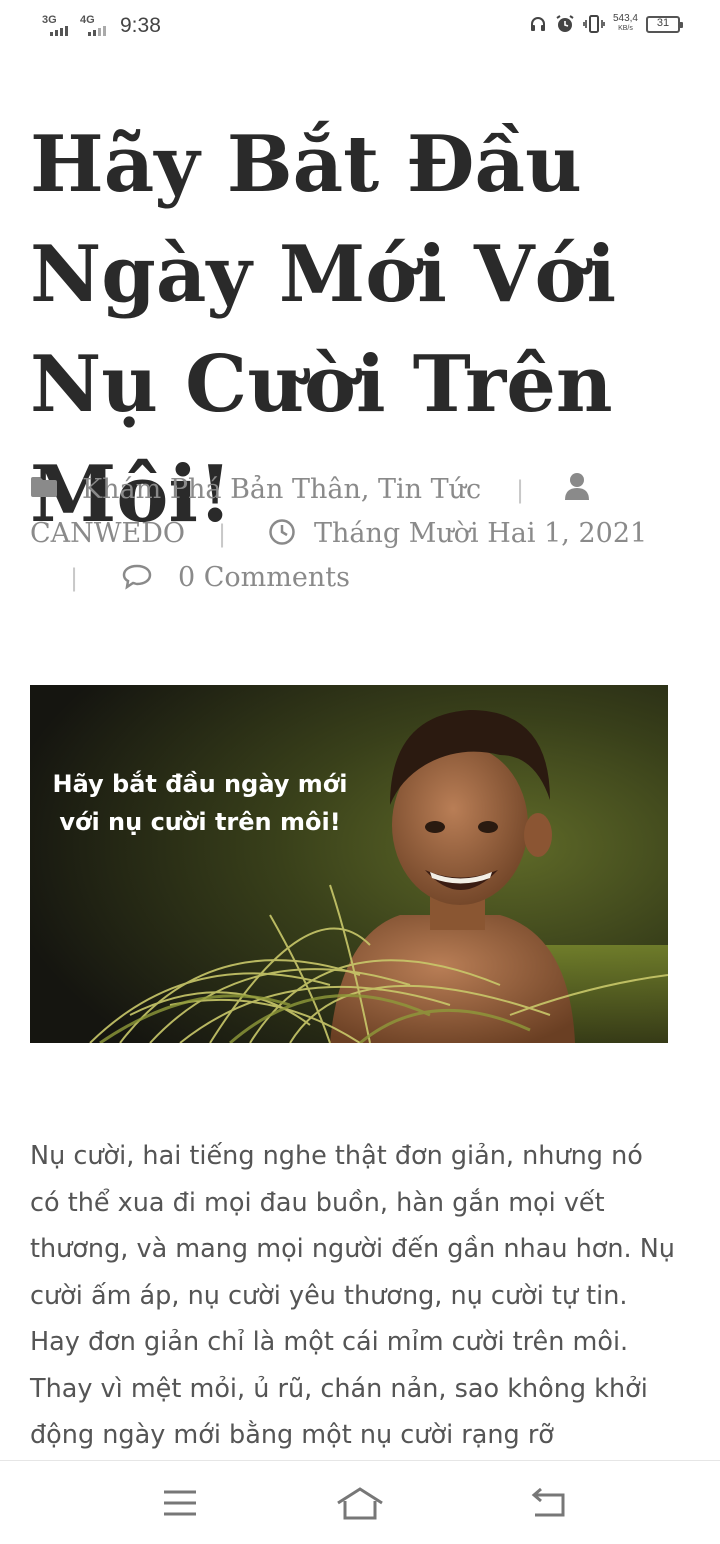 Image resolution: width=720 pixels, height=1544 pixels. I want to click on clock: 9:38, so click(140, 25).